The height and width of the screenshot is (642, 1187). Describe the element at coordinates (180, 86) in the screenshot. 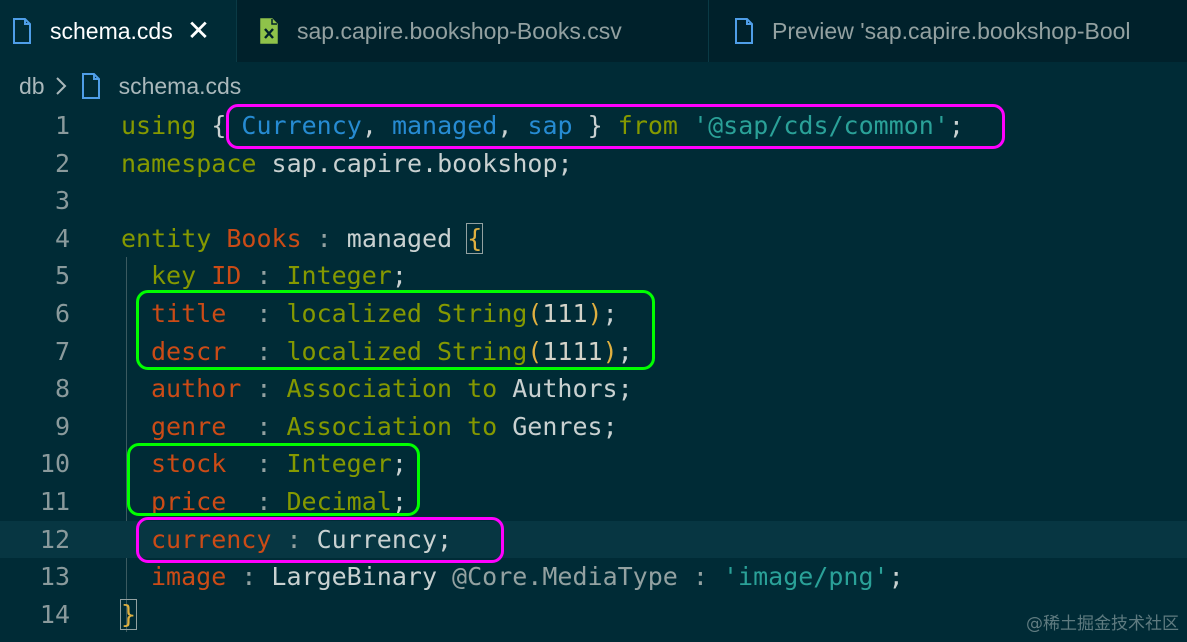

I see `breadcrumb-file: schema.cds` at that location.